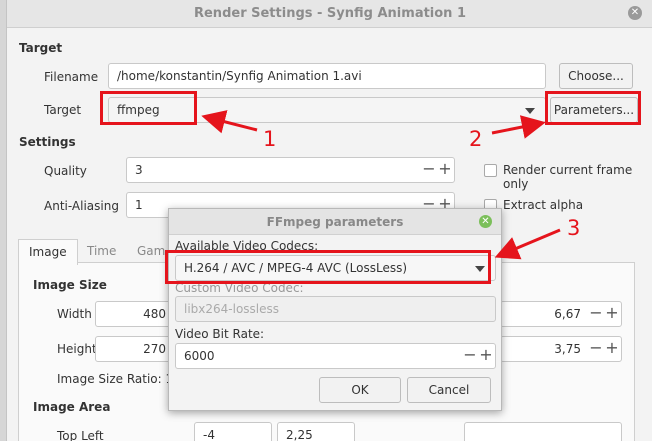 The image size is (652, 441). I want to click on annotation-number-2: 2, so click(476, 139).